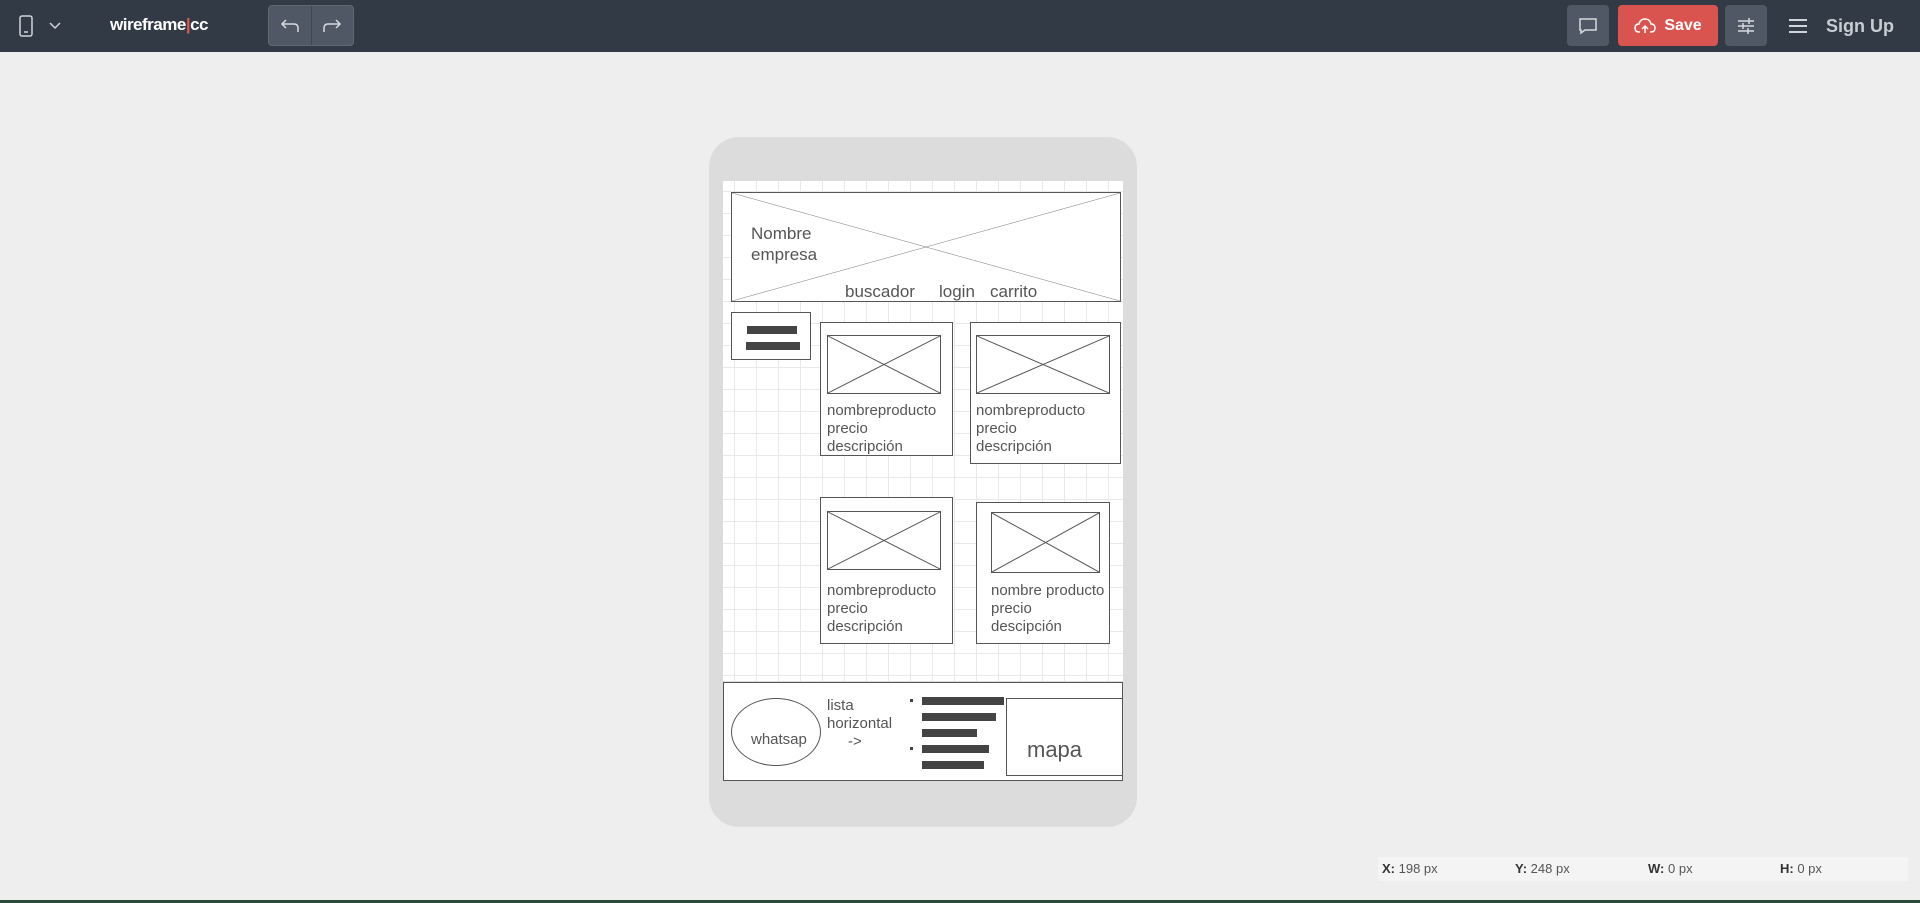 This screenshot has height=903, width=1920. I want to click on h-readout: H: 0 px, so click(1801, 868).